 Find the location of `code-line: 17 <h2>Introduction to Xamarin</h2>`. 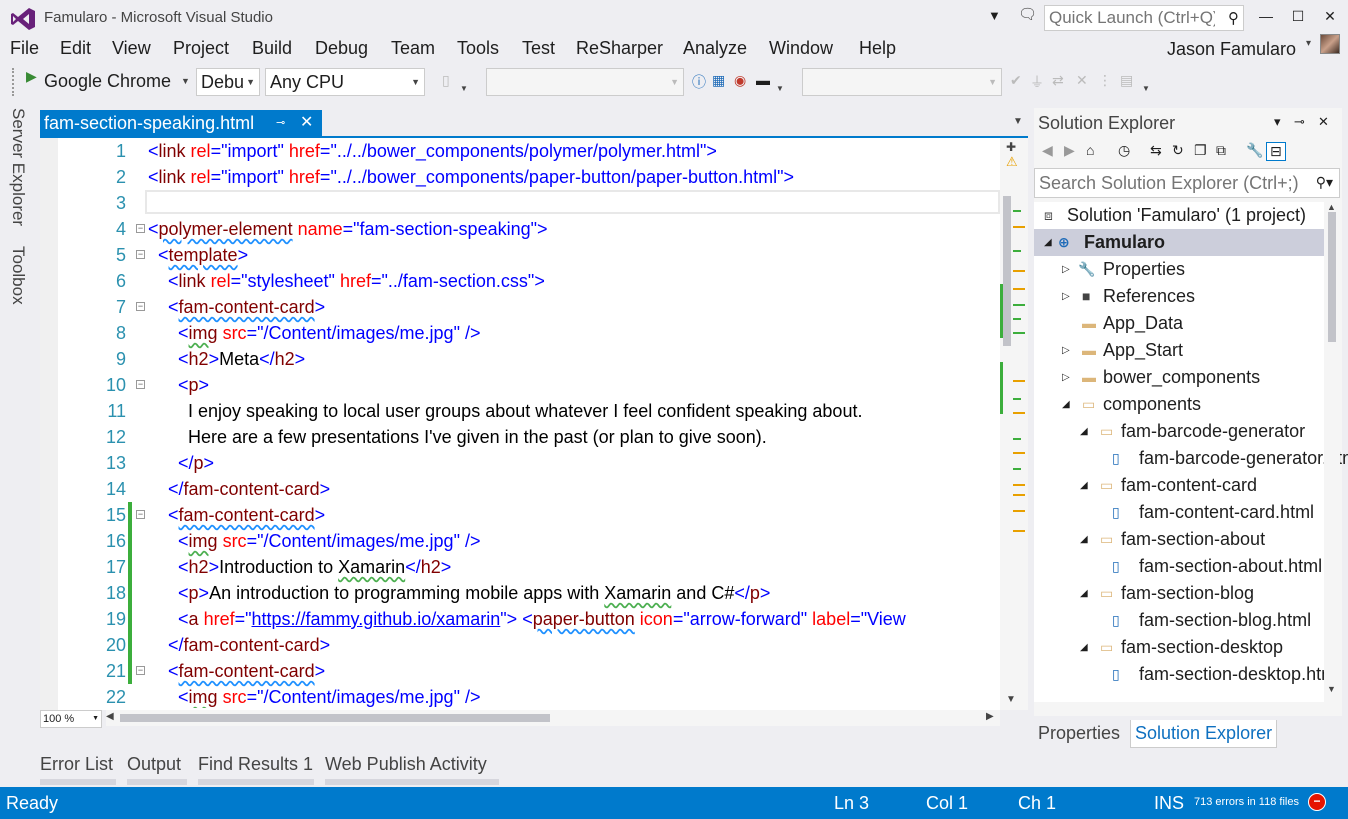

code-line: 17 <h2>Introduction to Xamarin</h2> is located at coordinates (528, 567).